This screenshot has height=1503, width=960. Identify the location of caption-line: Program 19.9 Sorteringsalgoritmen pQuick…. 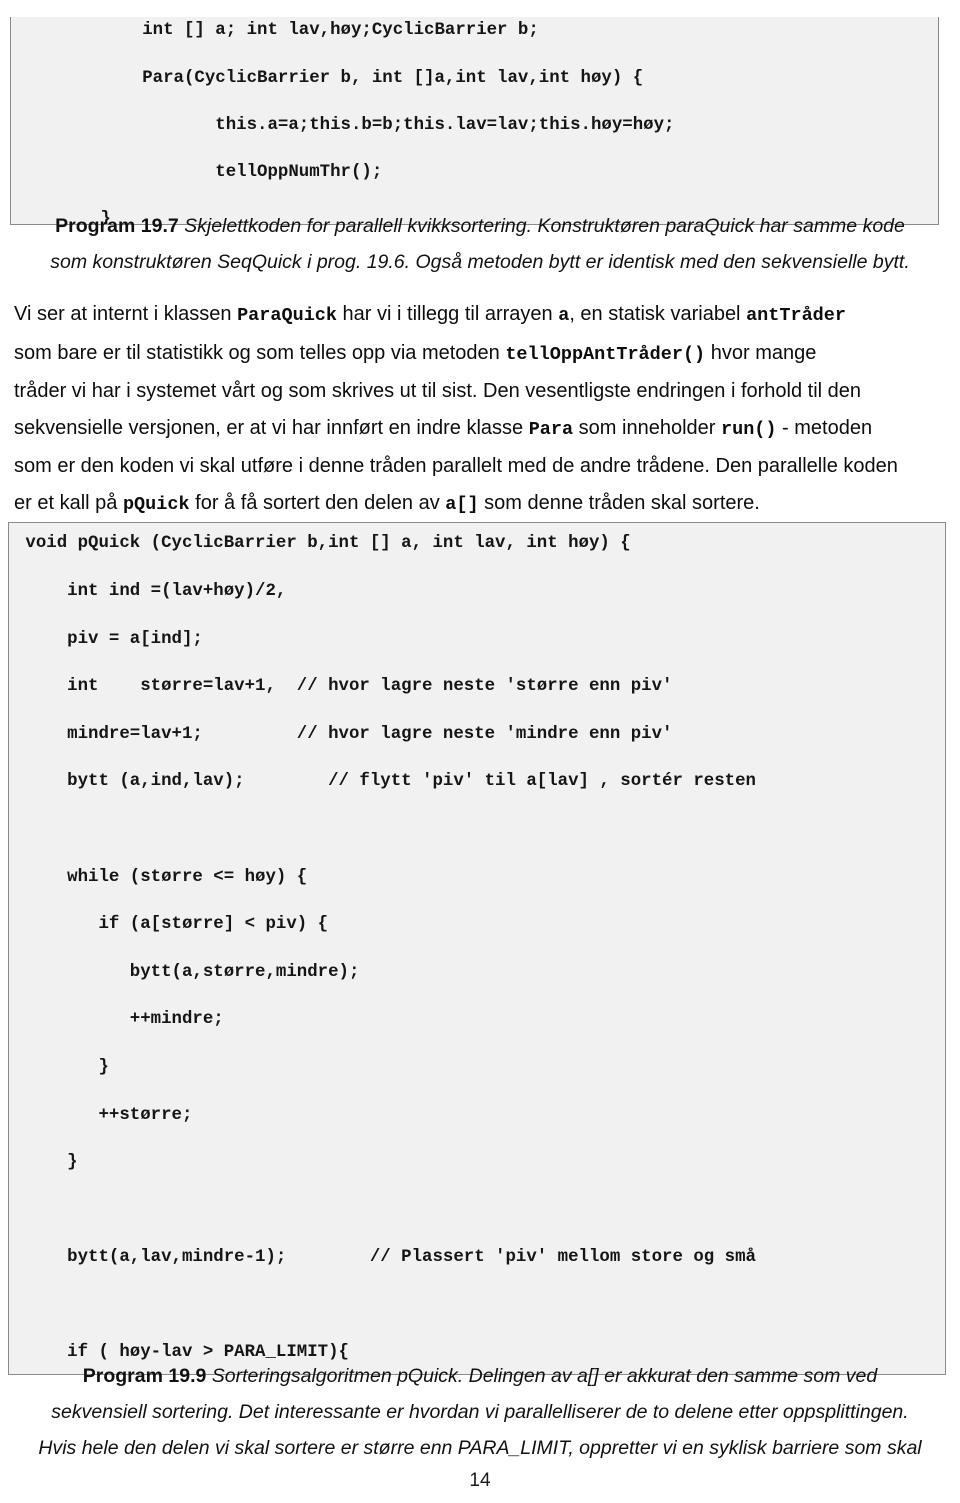
(480, 1376).